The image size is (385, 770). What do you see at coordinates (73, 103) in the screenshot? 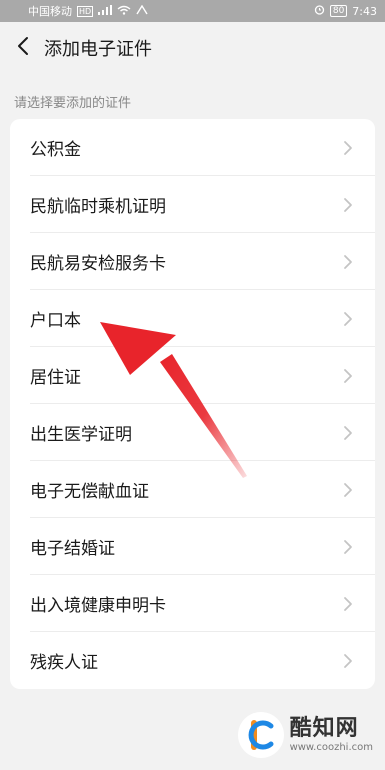
I see `section-label: 请选择要添加的证件` at bounding box center [73, 103].